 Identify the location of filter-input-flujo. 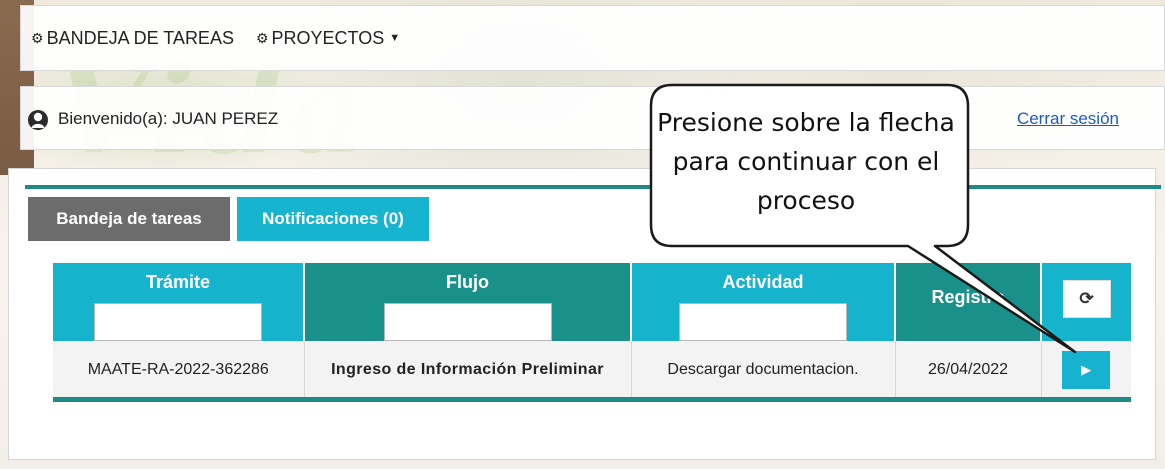
(467, 322).